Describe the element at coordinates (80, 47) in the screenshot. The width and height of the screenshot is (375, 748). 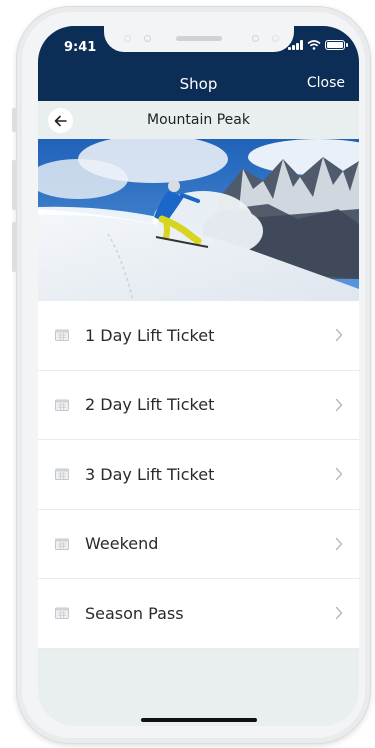
I see `status-time: 9:41` at that location.